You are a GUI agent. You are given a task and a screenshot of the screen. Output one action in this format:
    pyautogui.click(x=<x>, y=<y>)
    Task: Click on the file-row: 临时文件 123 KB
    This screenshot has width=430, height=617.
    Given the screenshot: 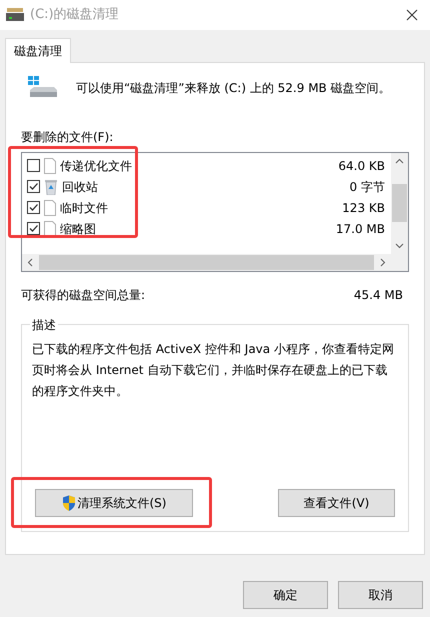 What is the action you would take?
    pyautogui.click(x=206, y=207)
    